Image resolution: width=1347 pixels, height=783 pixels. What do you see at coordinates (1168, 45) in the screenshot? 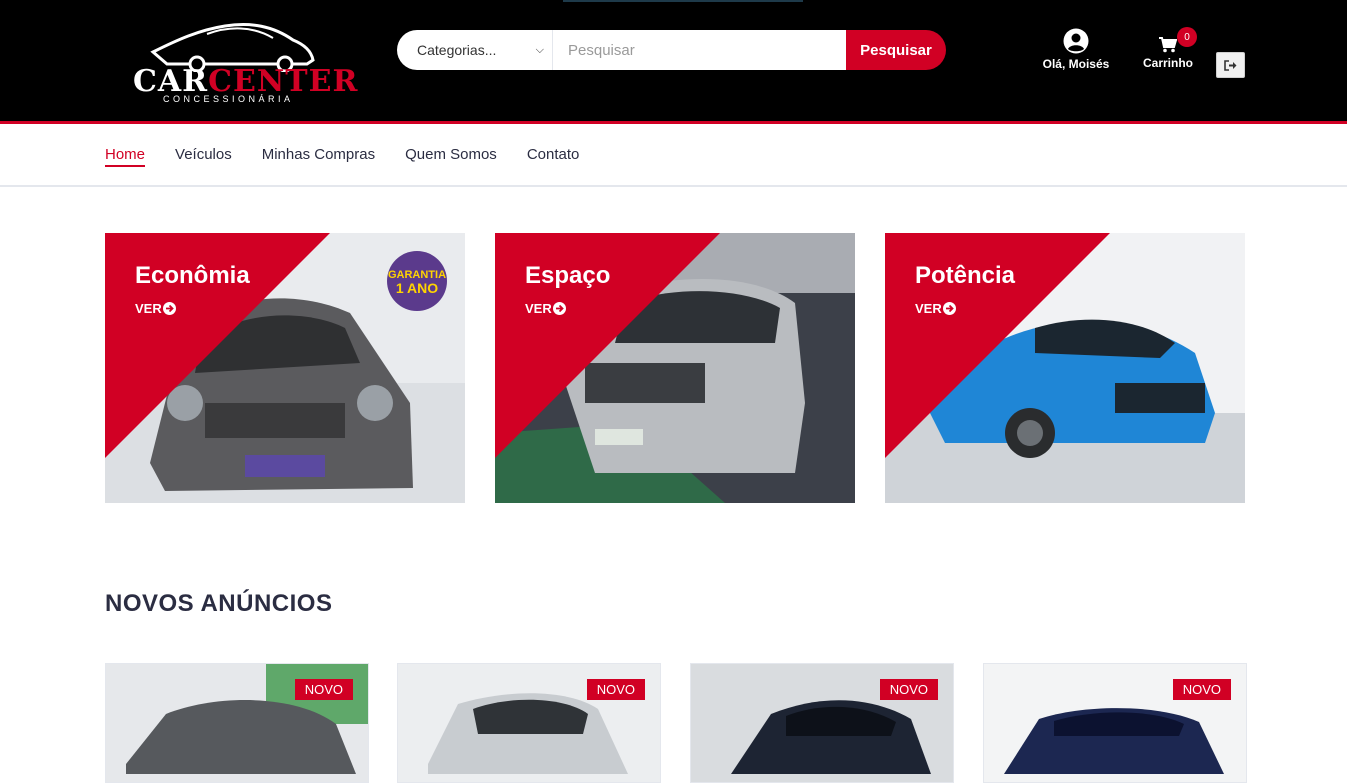
I see `shopping-cart-icon` at bounding box center [1168, 45].